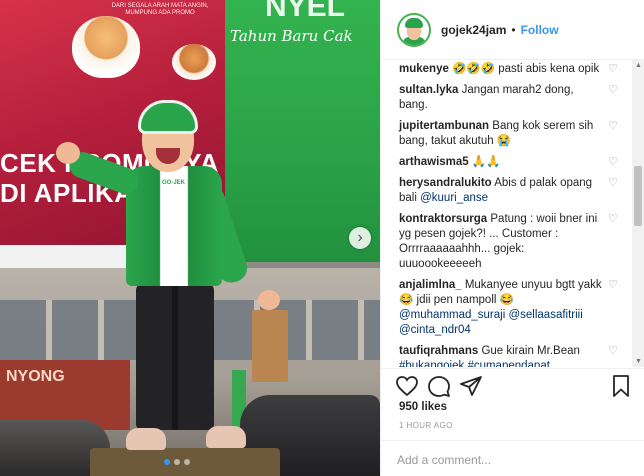  What do you see at coordinates (426, 425) in the screenshot?
I see `post-timestamp: 1 HOUR AGO` at bounding box center [426, 425].